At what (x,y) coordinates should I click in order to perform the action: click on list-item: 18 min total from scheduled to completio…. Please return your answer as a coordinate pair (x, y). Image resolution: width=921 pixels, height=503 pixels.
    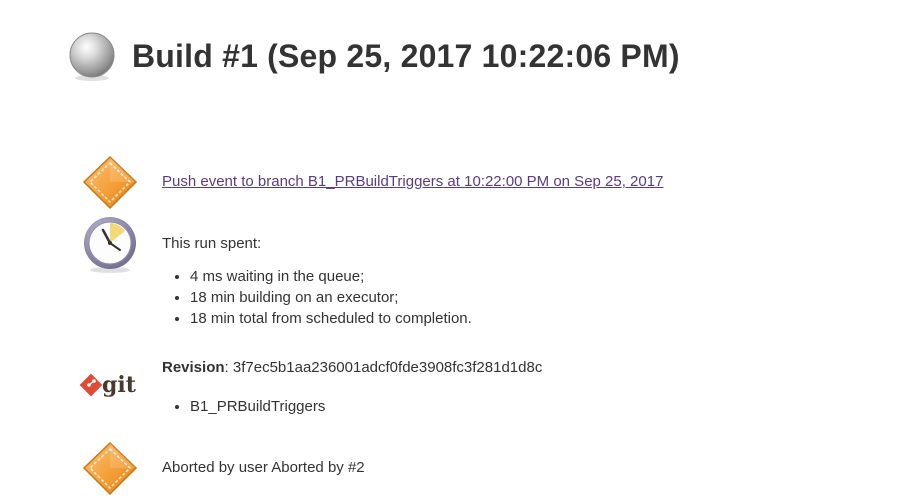
    Looking at the image, I should click on (331, 318).